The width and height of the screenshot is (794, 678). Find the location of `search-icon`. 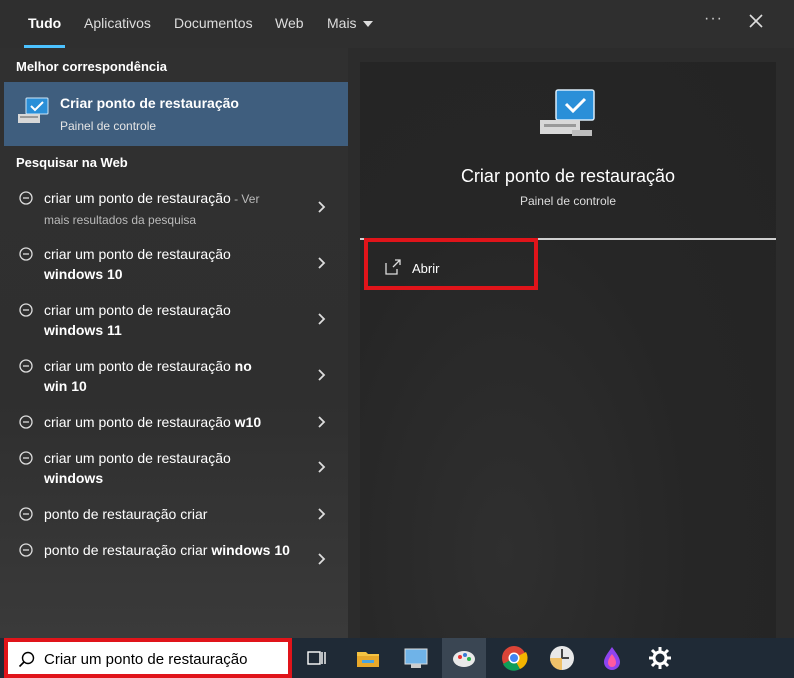

search-icon is located at coordinates (26, 659).